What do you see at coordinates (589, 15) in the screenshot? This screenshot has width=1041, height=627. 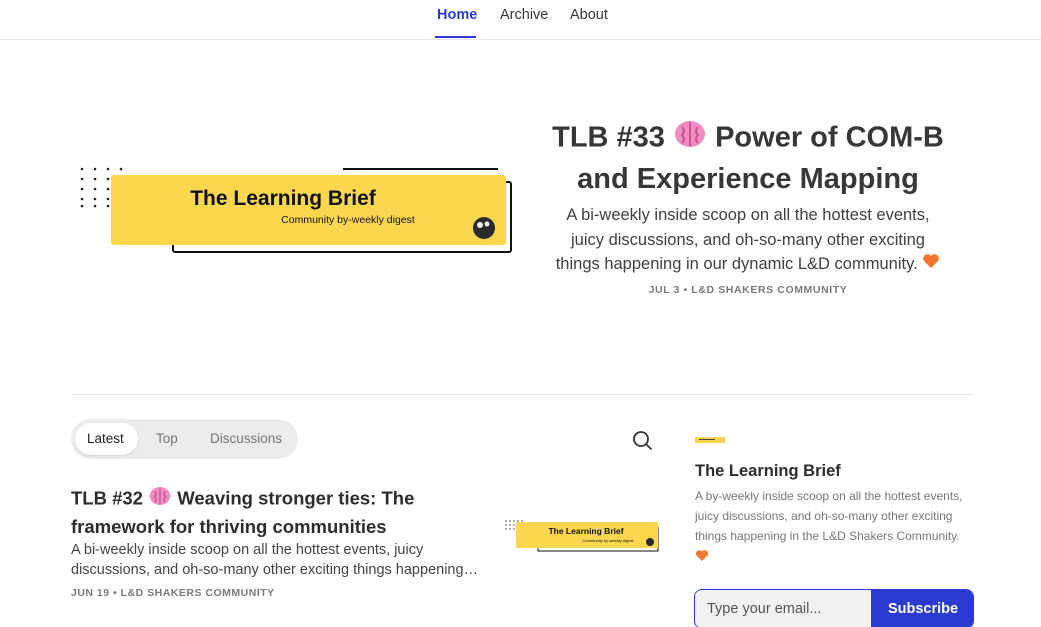 I see `nav-about: About` at bounding box center [589, 15].